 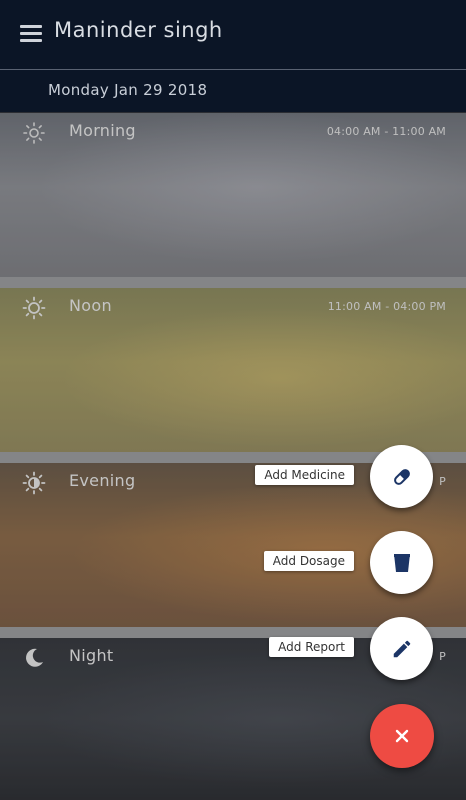 I want to click on date-bar: Monday Jan 29 2018, so click(x=233, y=91).